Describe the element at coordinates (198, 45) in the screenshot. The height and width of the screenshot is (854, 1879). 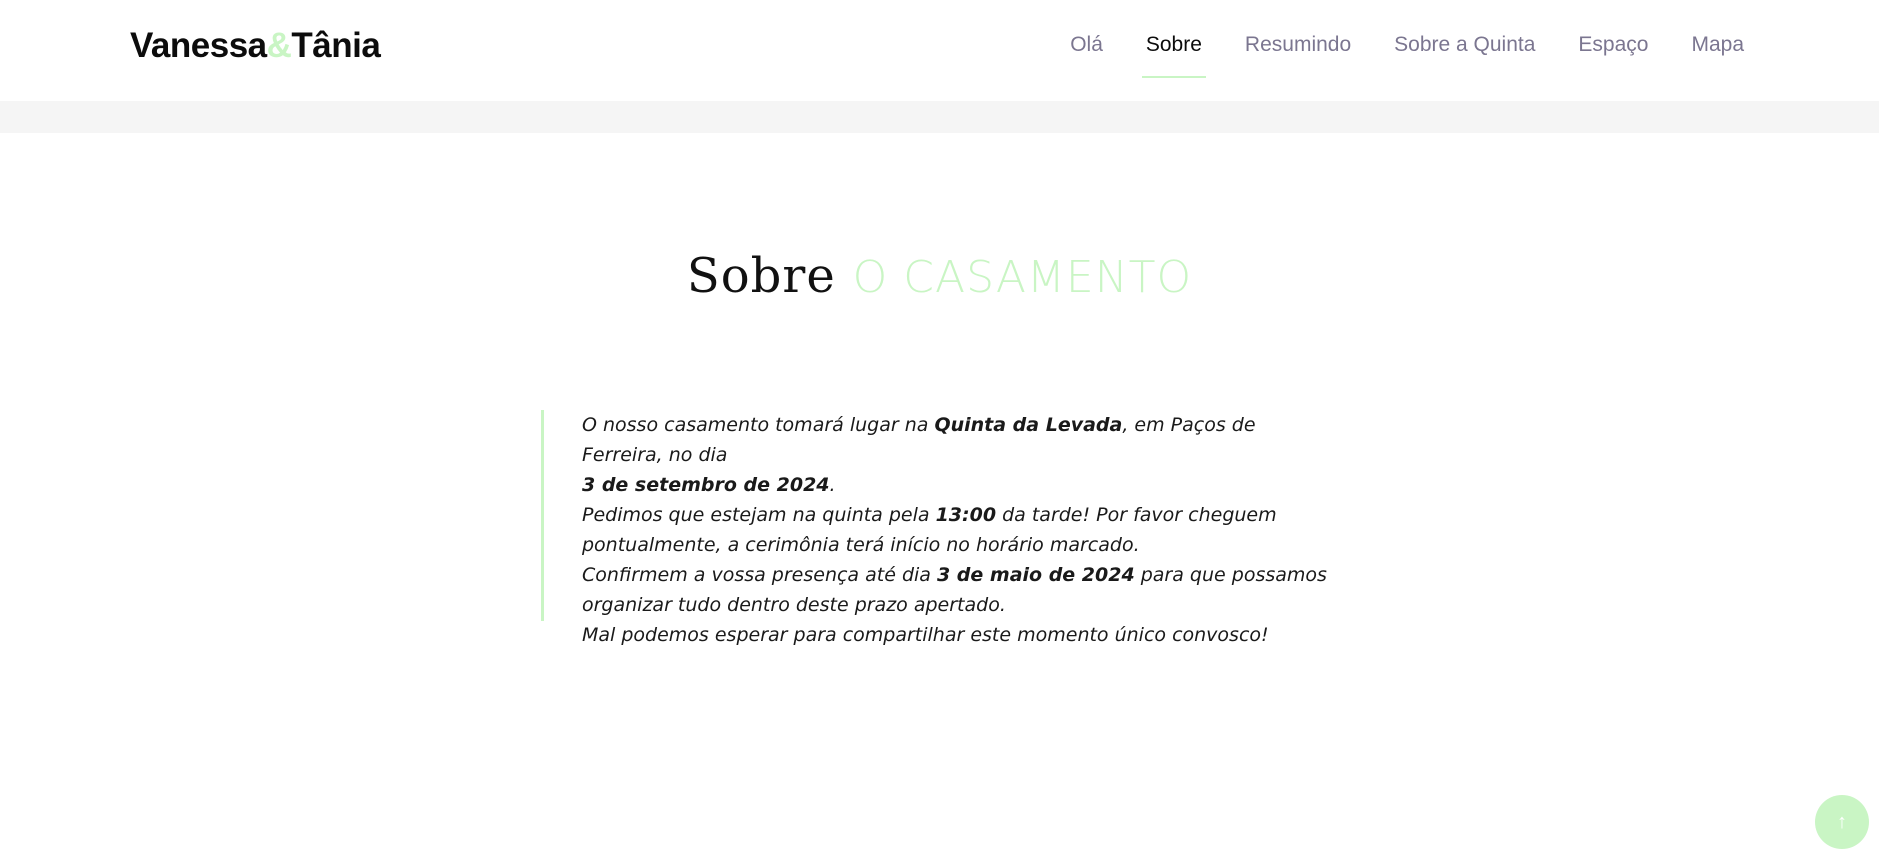
I see `logo-first-name: Vanessa` at that location.